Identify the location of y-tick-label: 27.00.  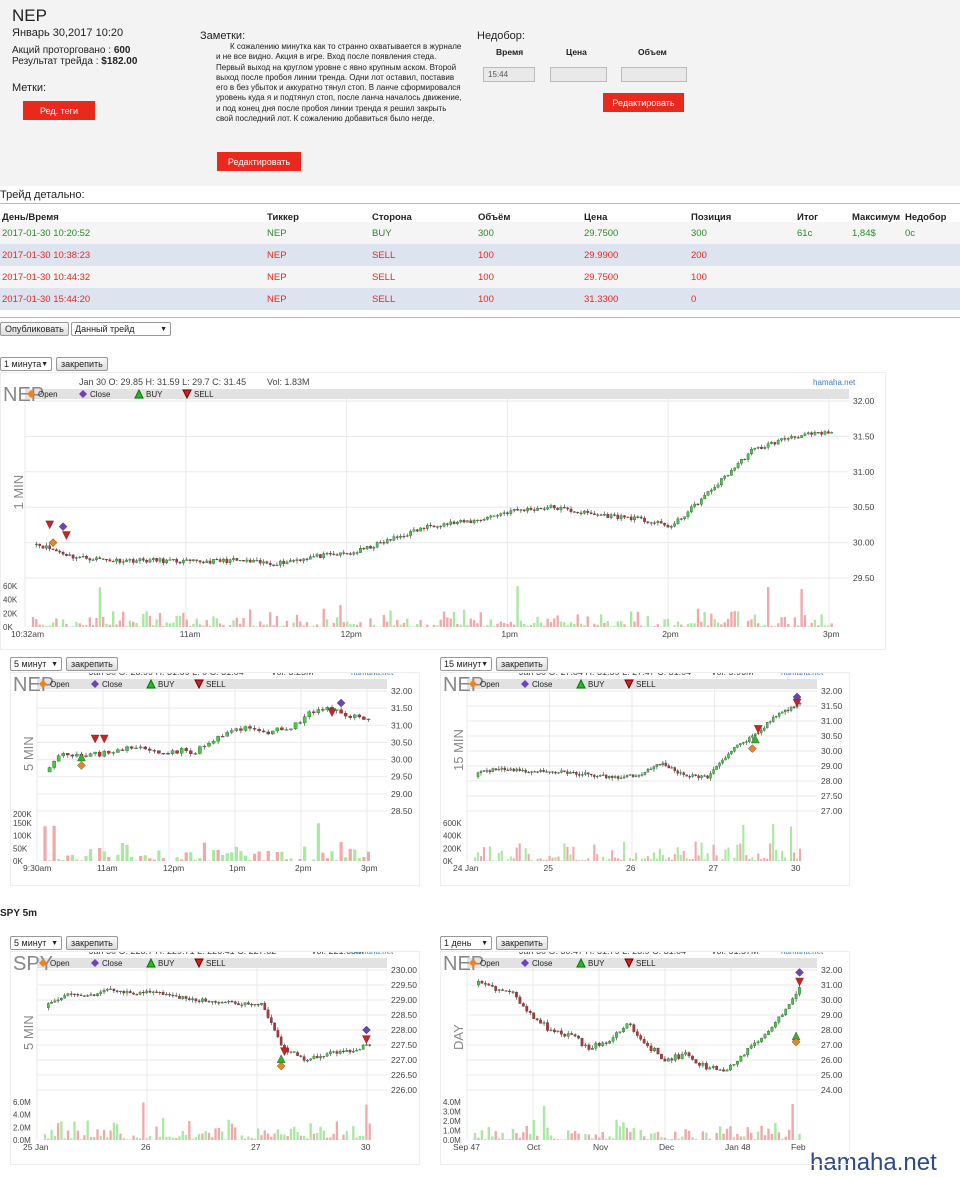
(832, 811).